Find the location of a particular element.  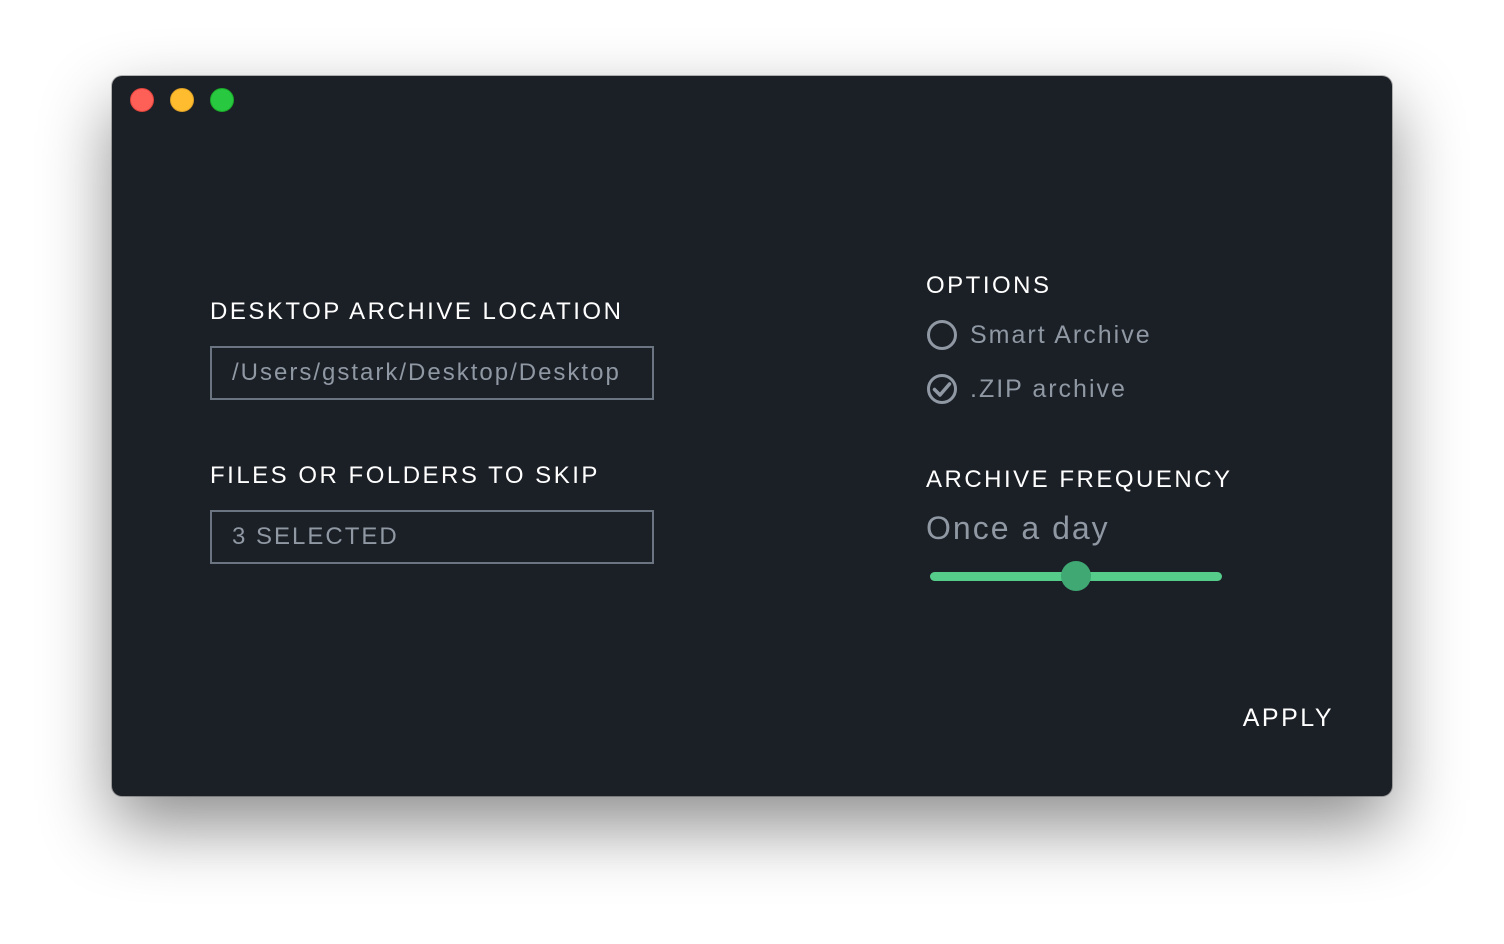

skip-selector: 3 SELECTED is located at coordinates (432, 537).